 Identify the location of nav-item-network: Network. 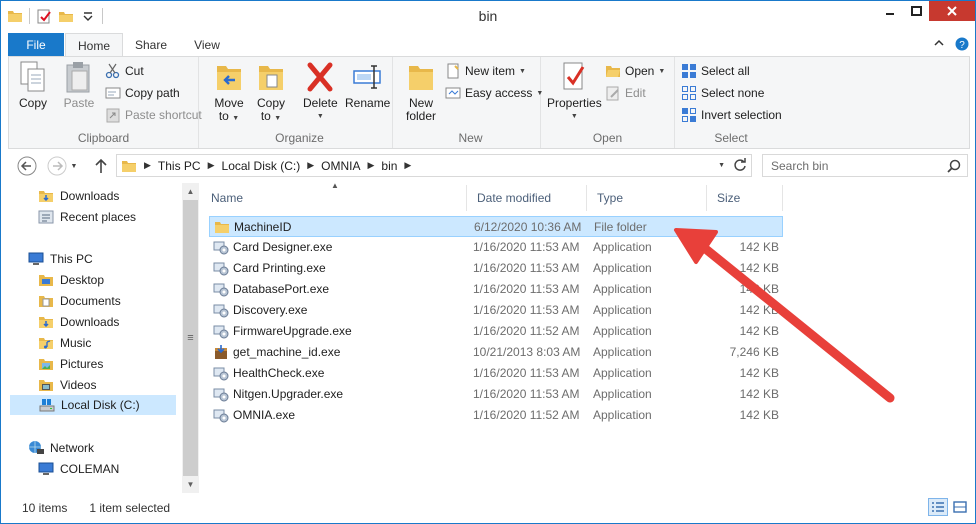
(61, 448).